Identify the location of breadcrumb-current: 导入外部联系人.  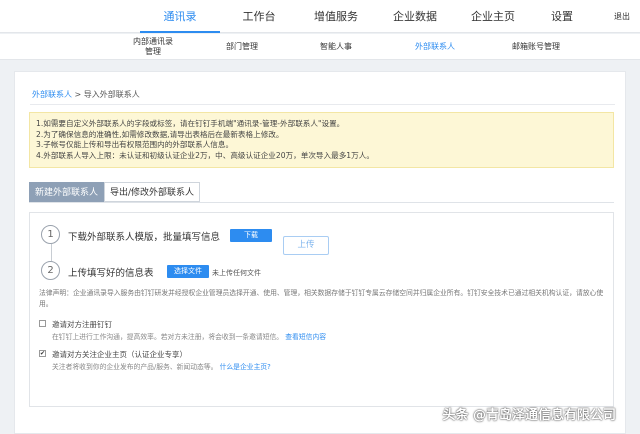
(111, 94).